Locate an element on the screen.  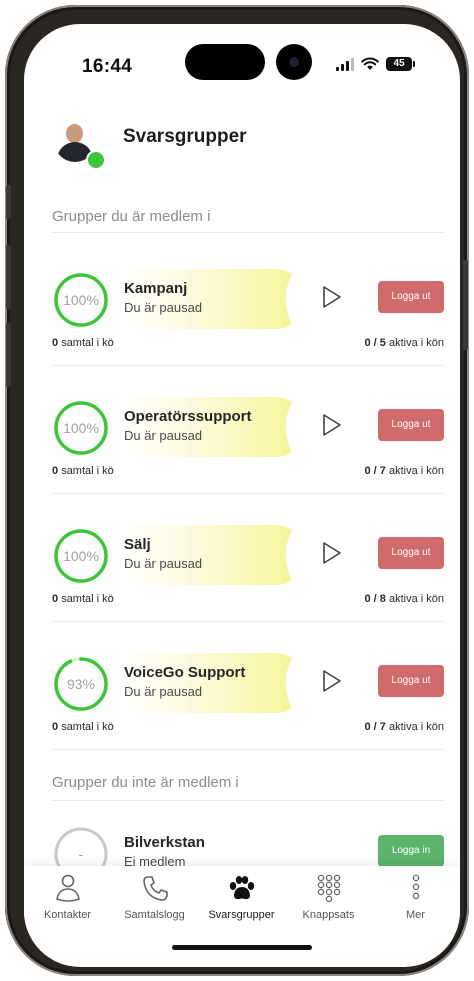
status-icons: 45 is located at coordinates (375, 64).